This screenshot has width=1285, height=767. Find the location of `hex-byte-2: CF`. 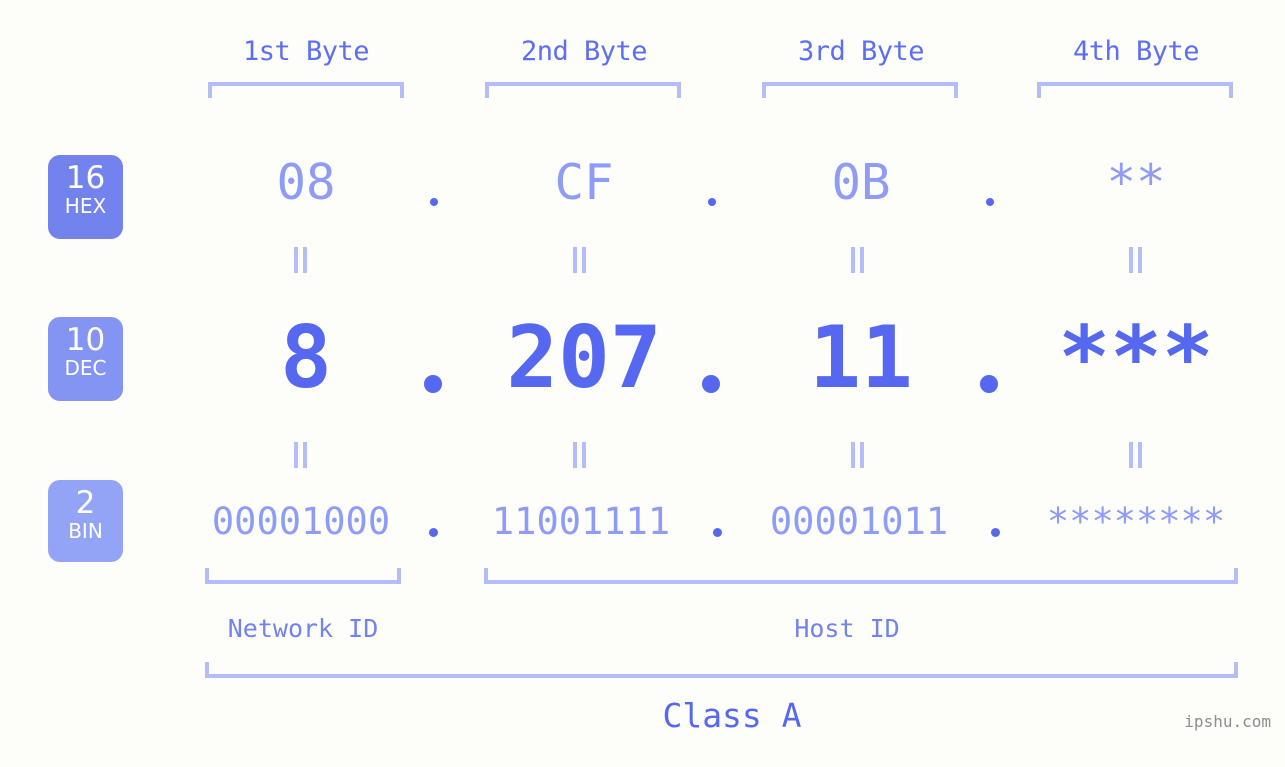

hex-byte-2: CF is located at coordinates (584, 182).